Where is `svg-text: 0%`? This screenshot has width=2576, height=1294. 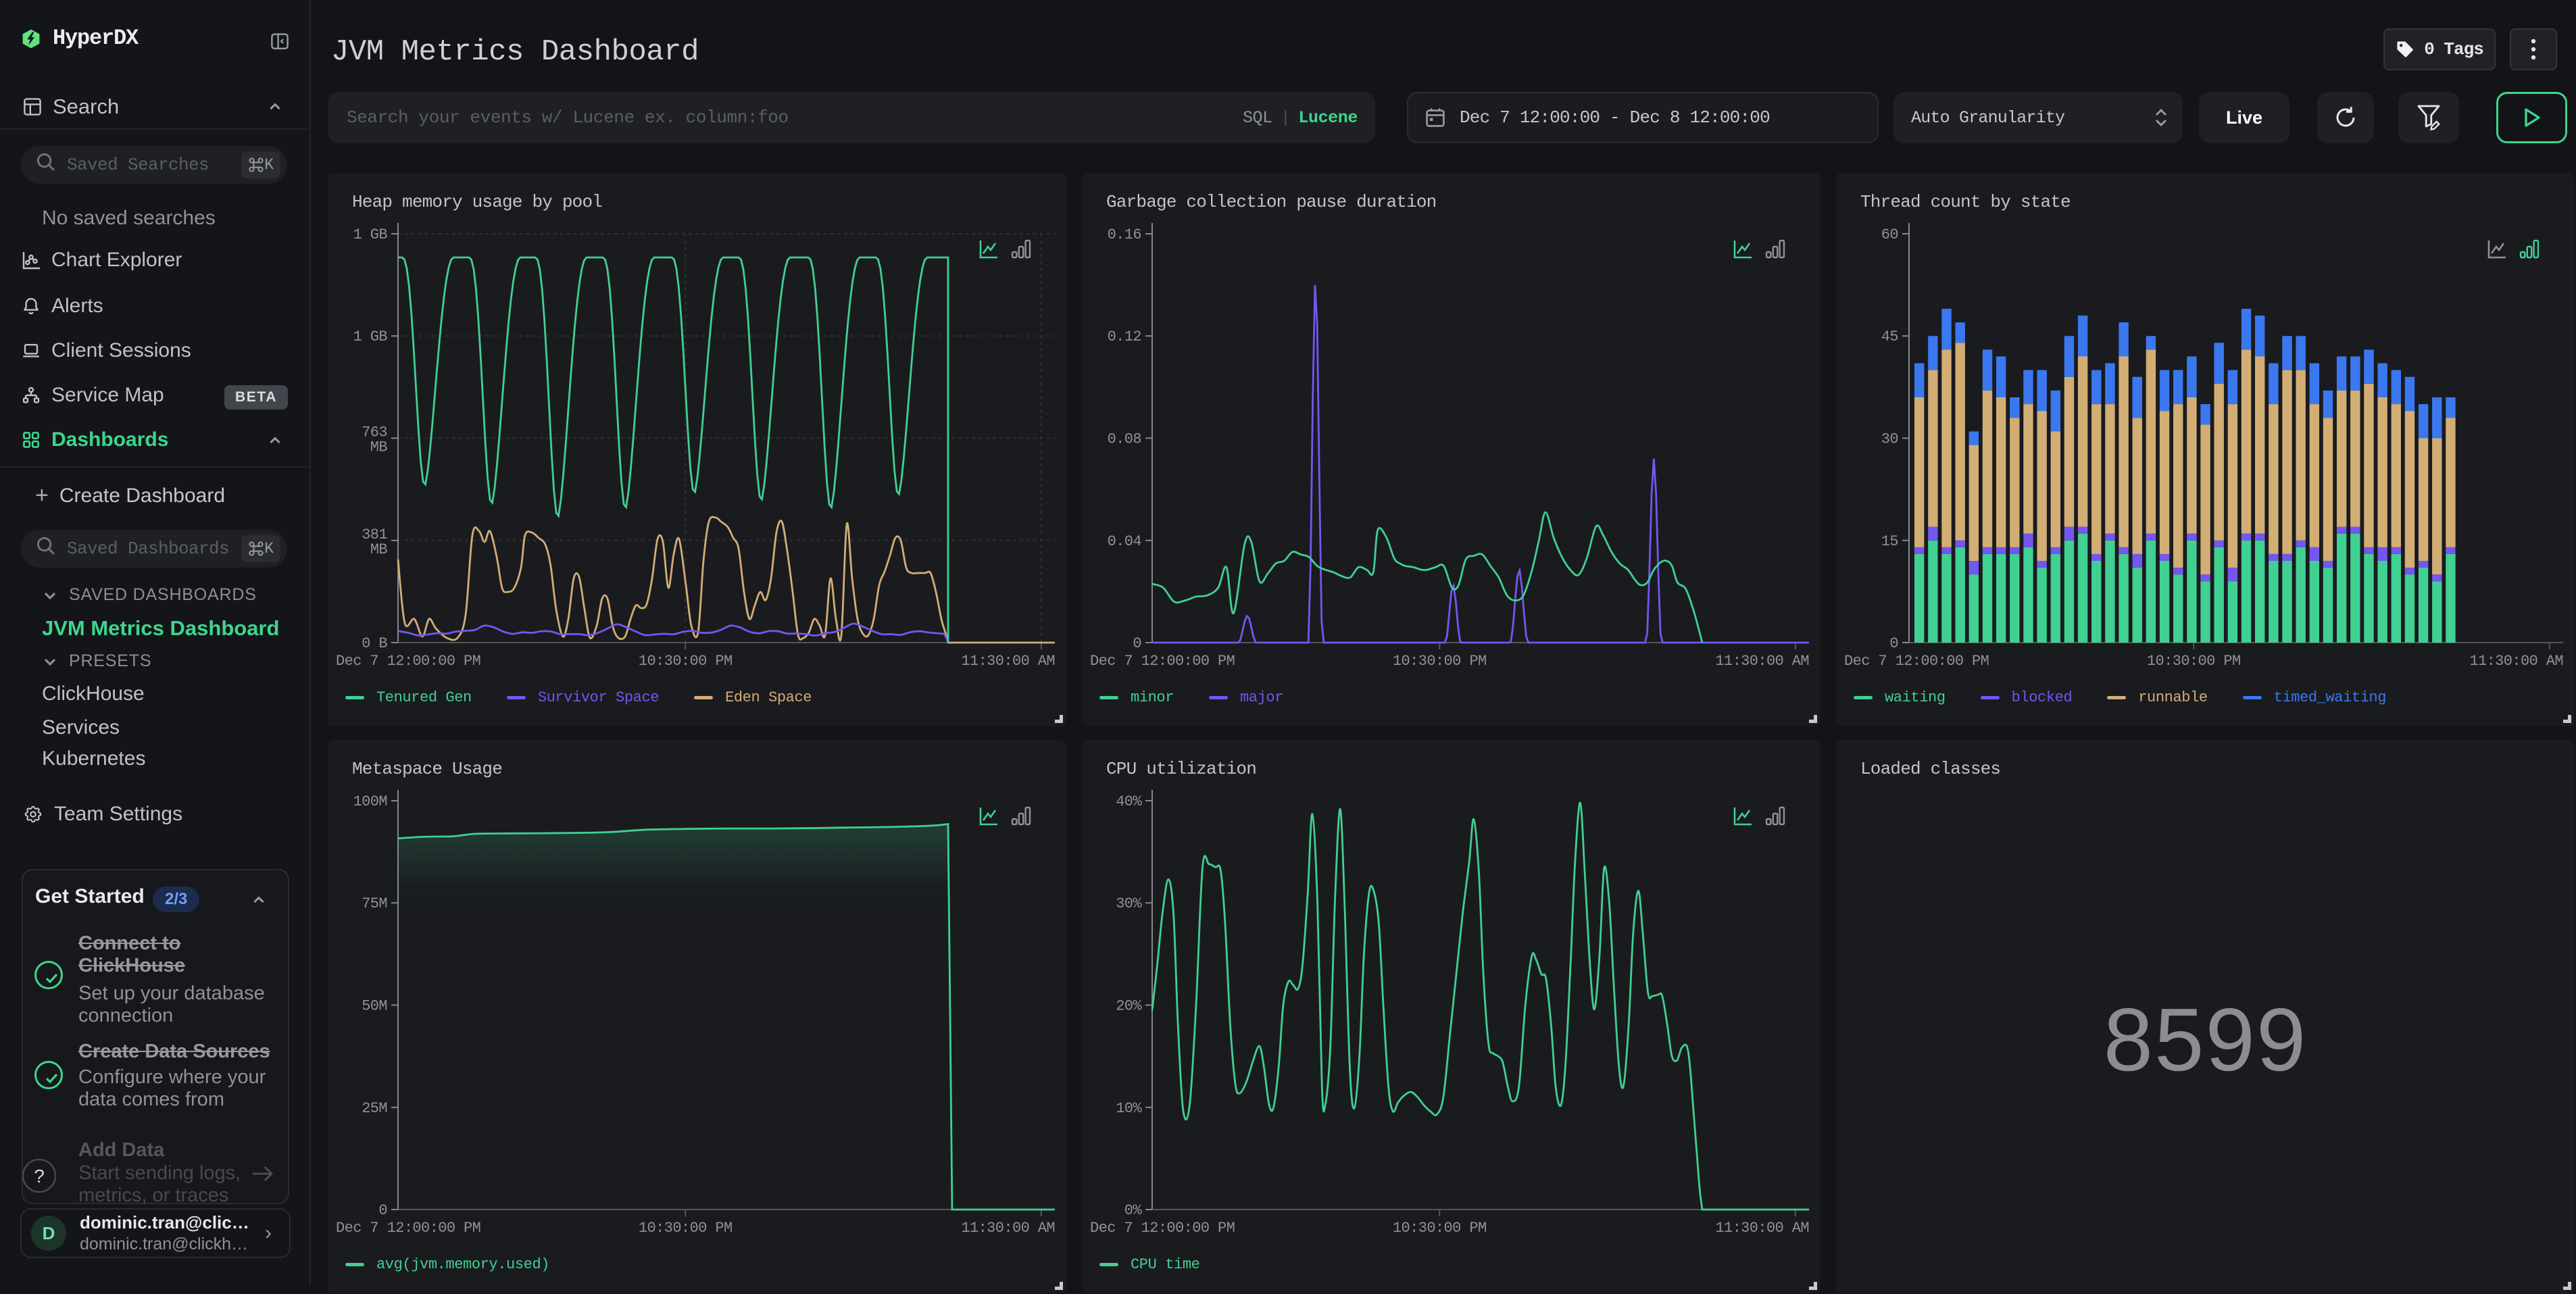 svg-text: 0% is located at coordinates (1133, 1211).